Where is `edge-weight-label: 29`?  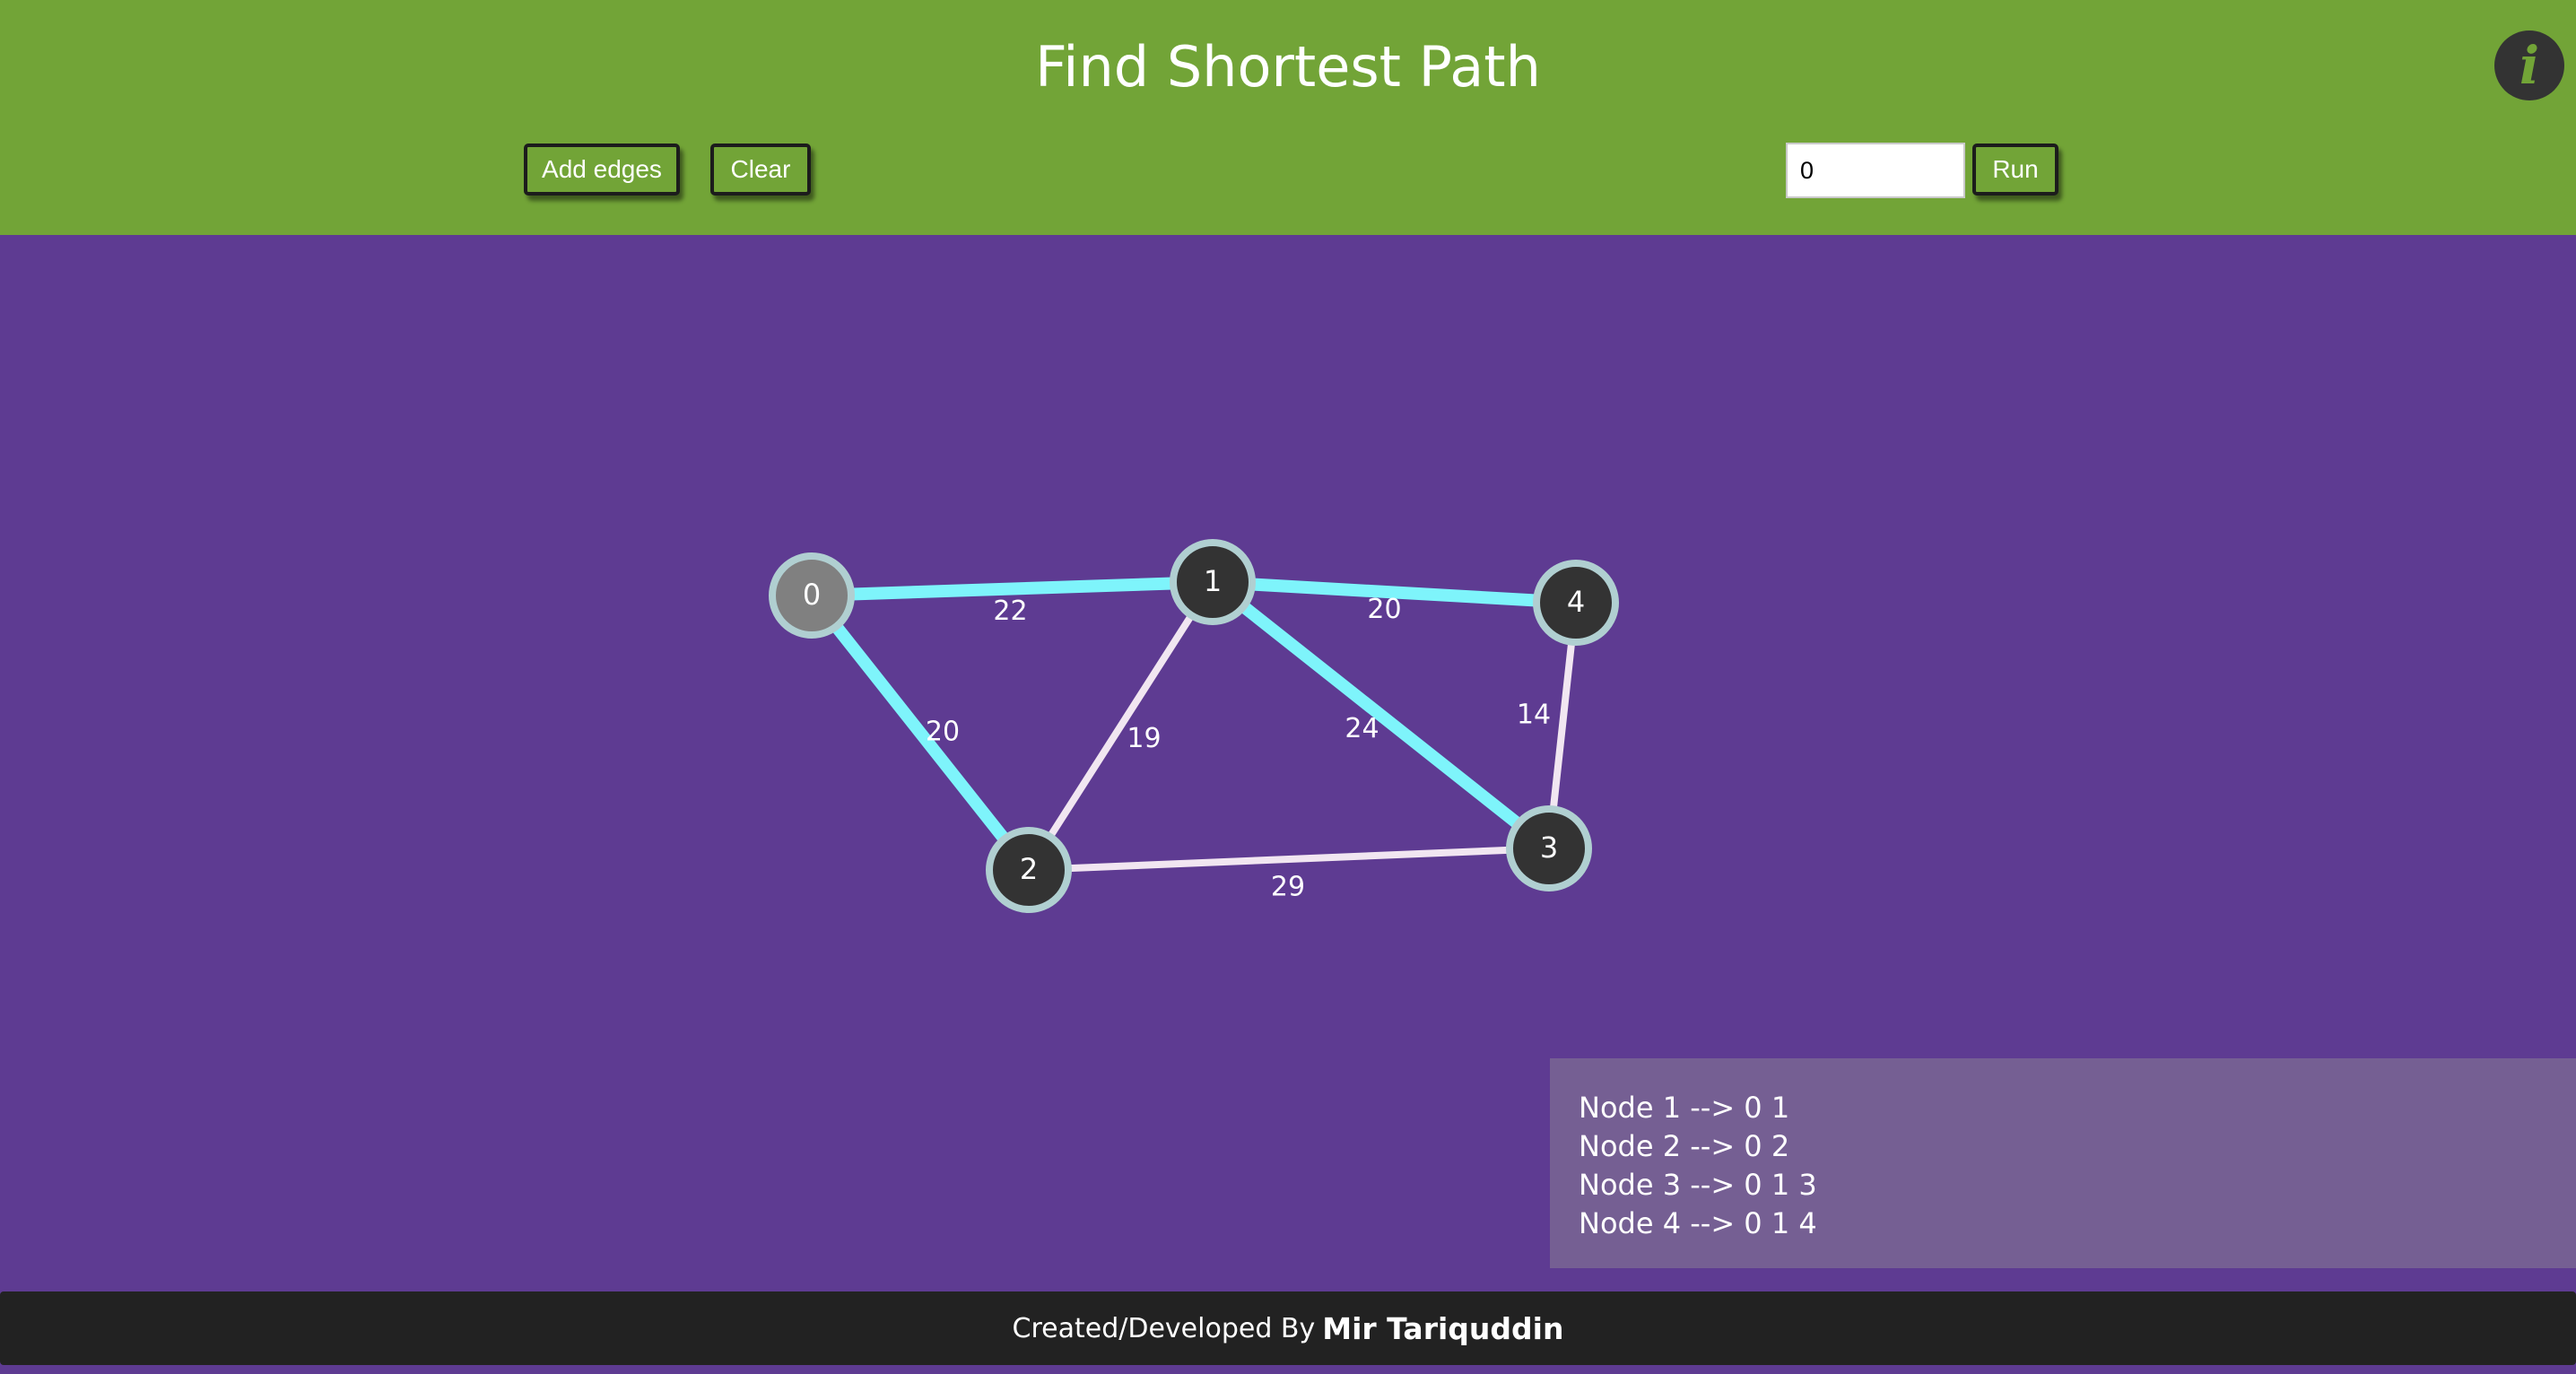 edge-weight-label: 29 is located at coordinates (1288, 887).